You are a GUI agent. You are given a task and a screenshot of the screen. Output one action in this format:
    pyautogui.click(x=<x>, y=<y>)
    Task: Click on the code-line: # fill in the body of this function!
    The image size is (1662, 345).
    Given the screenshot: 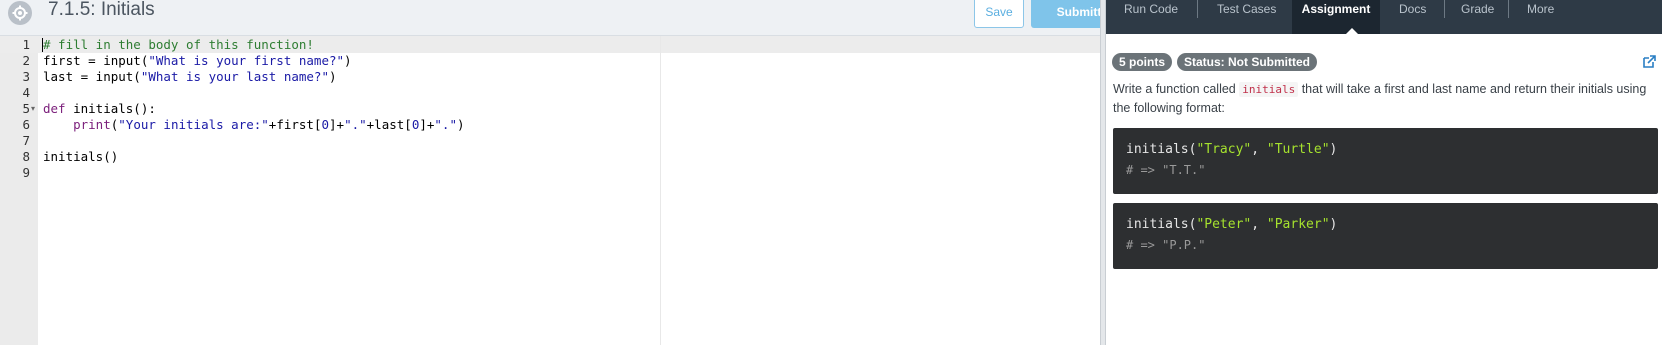 What is the action you would take?
    pyautogui.click(x=178, y=44)
    